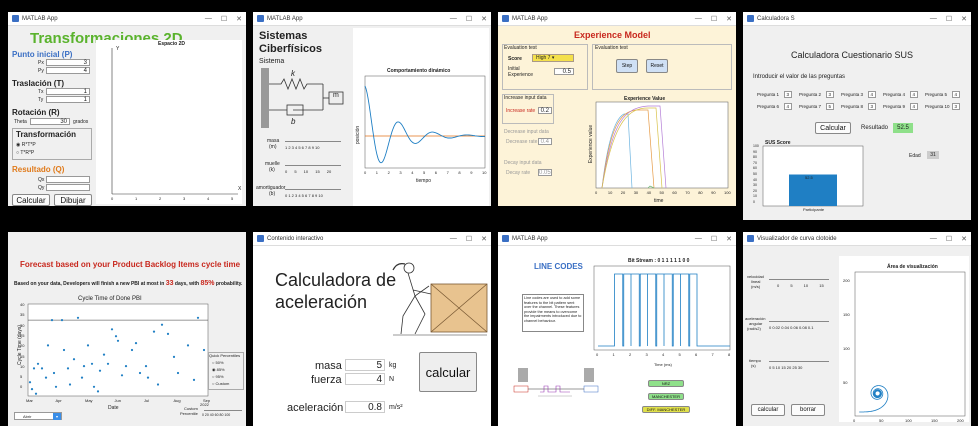  I want to click on percentile-ticks: 0 20 40 60 80 100, so click(216, 415).